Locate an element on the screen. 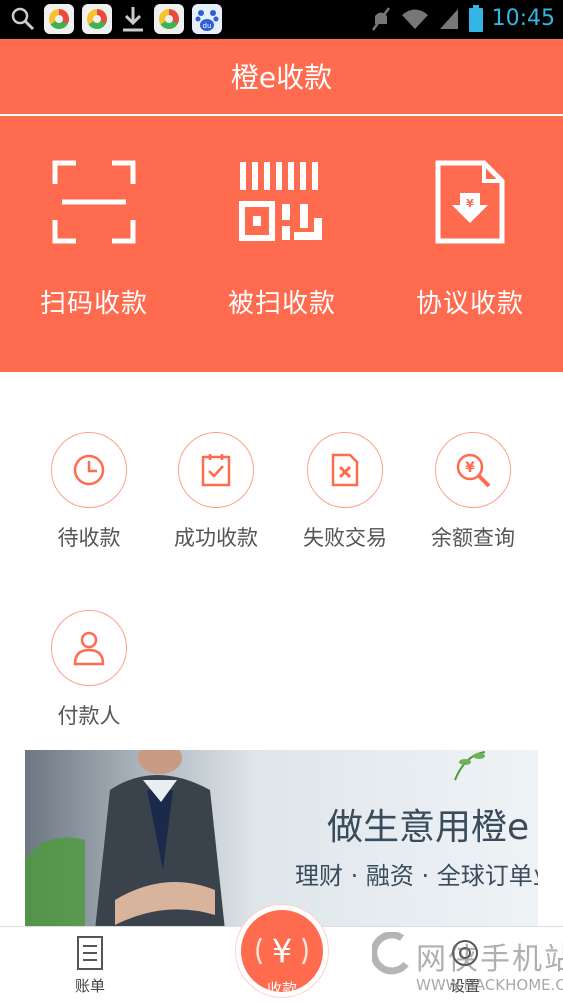 The width and height of the screenshot is (563, 1002). failed-doc-icon is located at coordinates (345, 470).